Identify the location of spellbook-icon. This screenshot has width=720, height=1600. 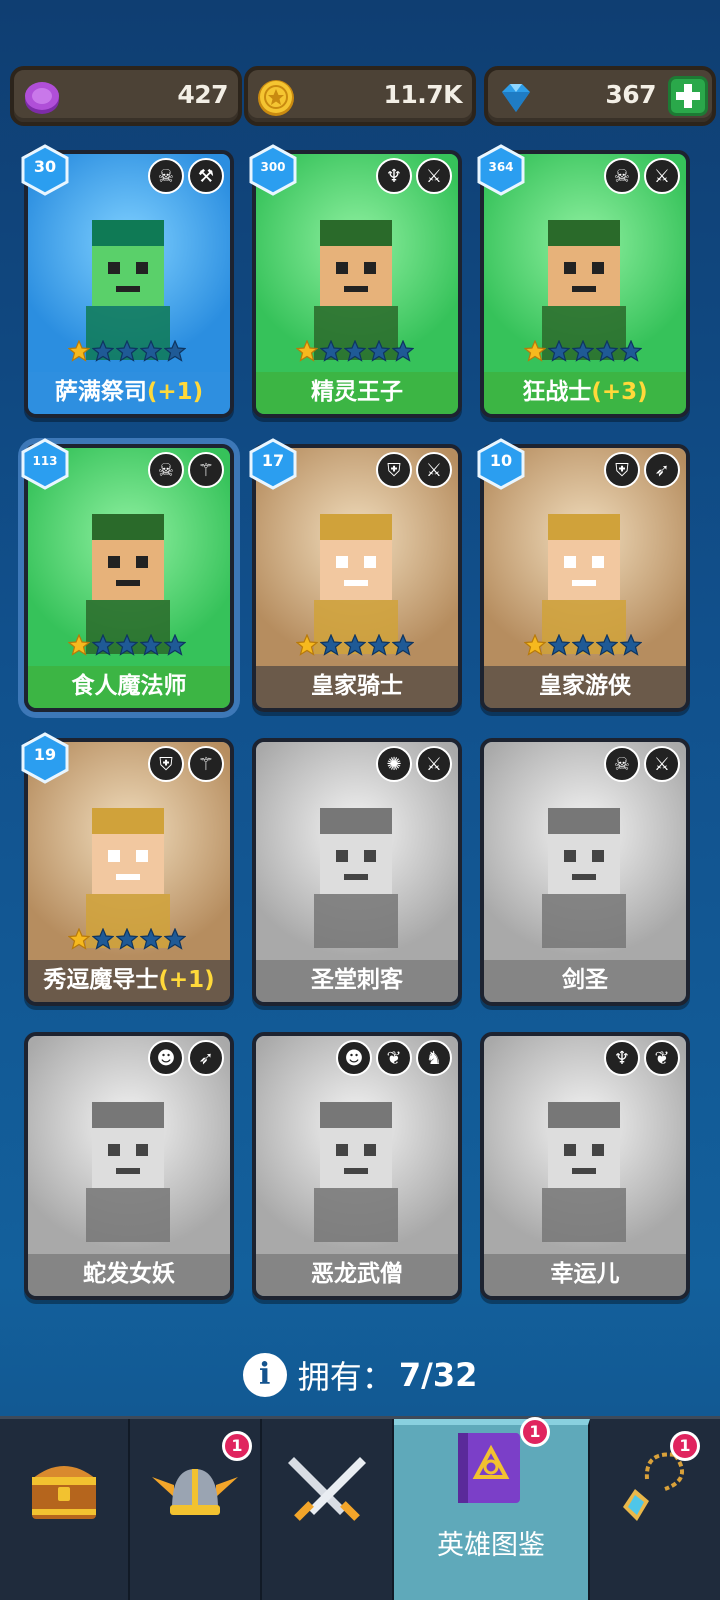
(489, 1468).